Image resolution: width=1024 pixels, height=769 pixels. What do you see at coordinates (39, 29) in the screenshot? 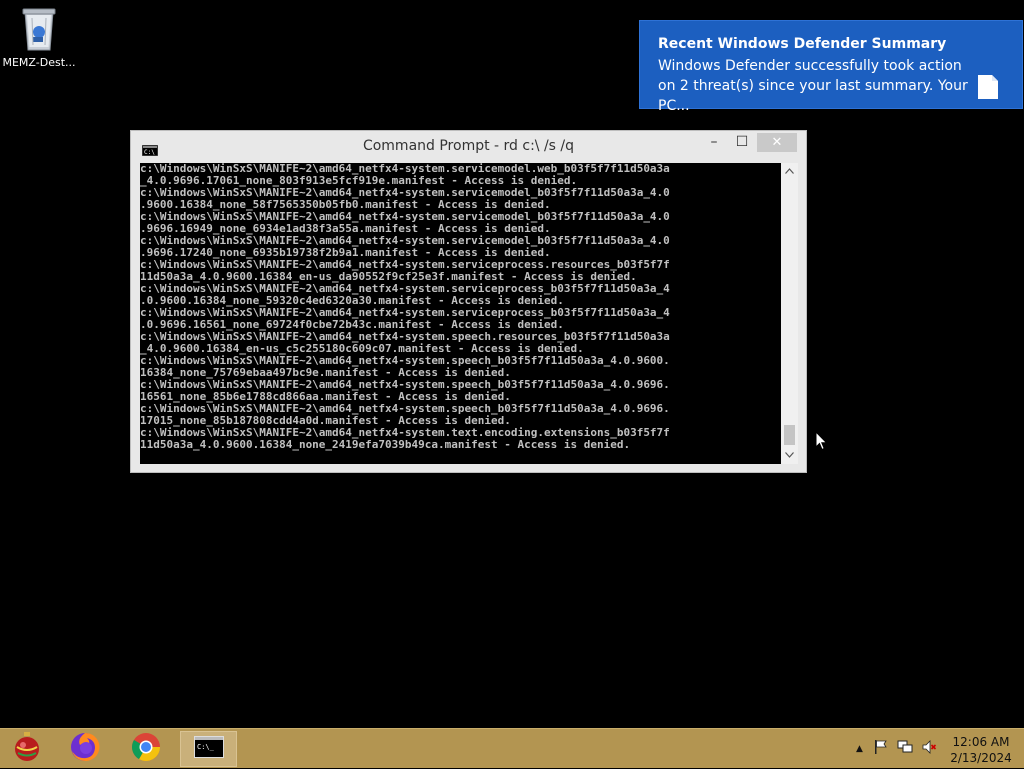
I see `recycle-bin-icon` at bounding box center [39, 29].